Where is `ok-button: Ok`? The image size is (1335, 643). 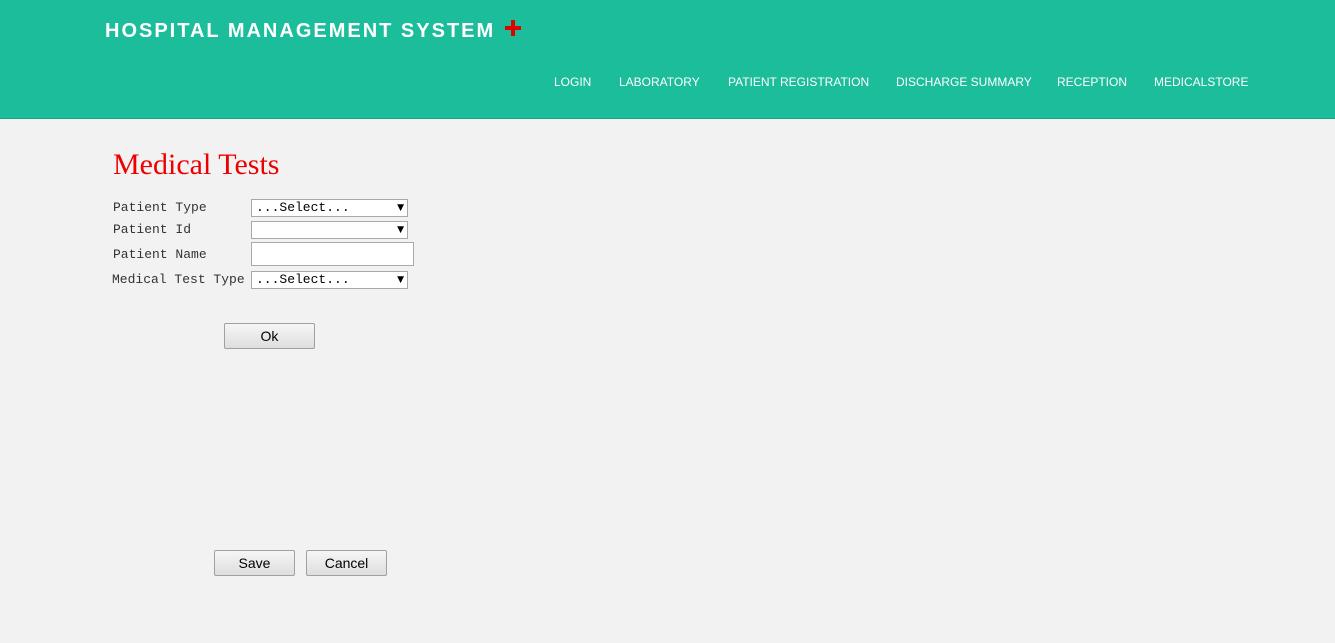 ok-button: Ok is located at coordinates (269, 336).